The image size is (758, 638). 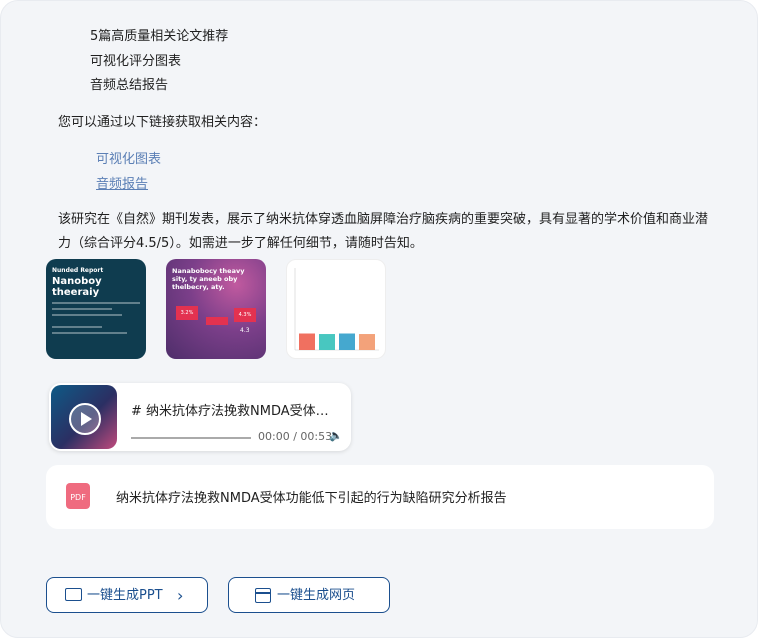 I want to click on generate-webpage-button: 一键生成网页, so click(x=309, y=595).